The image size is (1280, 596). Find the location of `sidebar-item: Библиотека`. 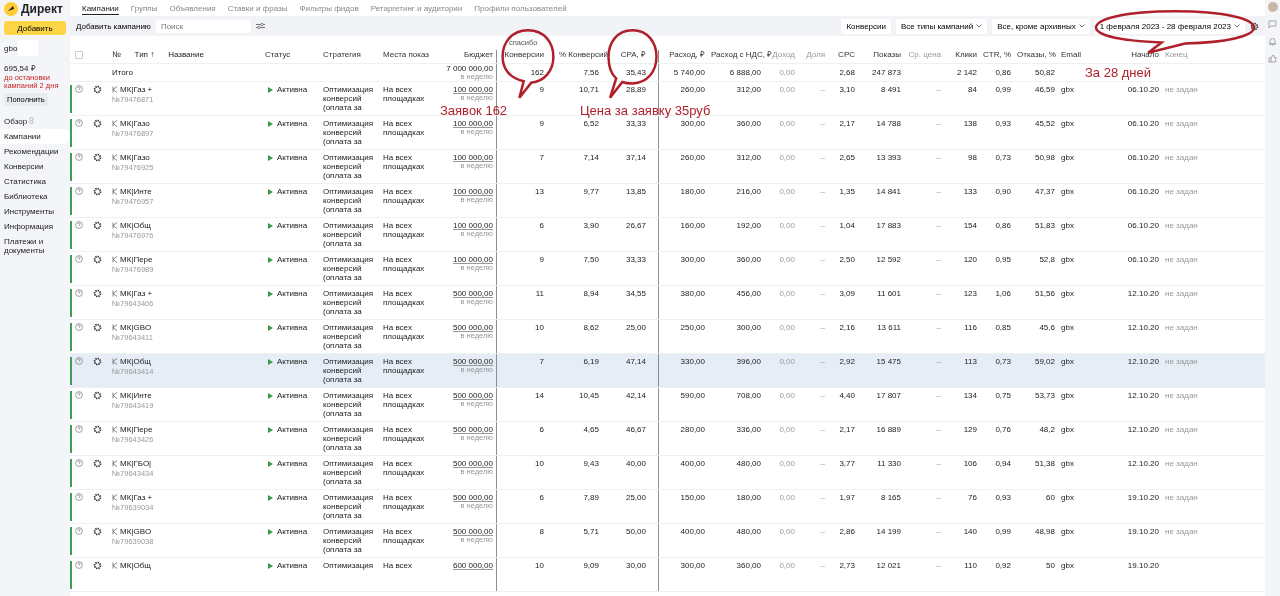

sidebar-item: Библиотека is located at coordinates (35, 196).